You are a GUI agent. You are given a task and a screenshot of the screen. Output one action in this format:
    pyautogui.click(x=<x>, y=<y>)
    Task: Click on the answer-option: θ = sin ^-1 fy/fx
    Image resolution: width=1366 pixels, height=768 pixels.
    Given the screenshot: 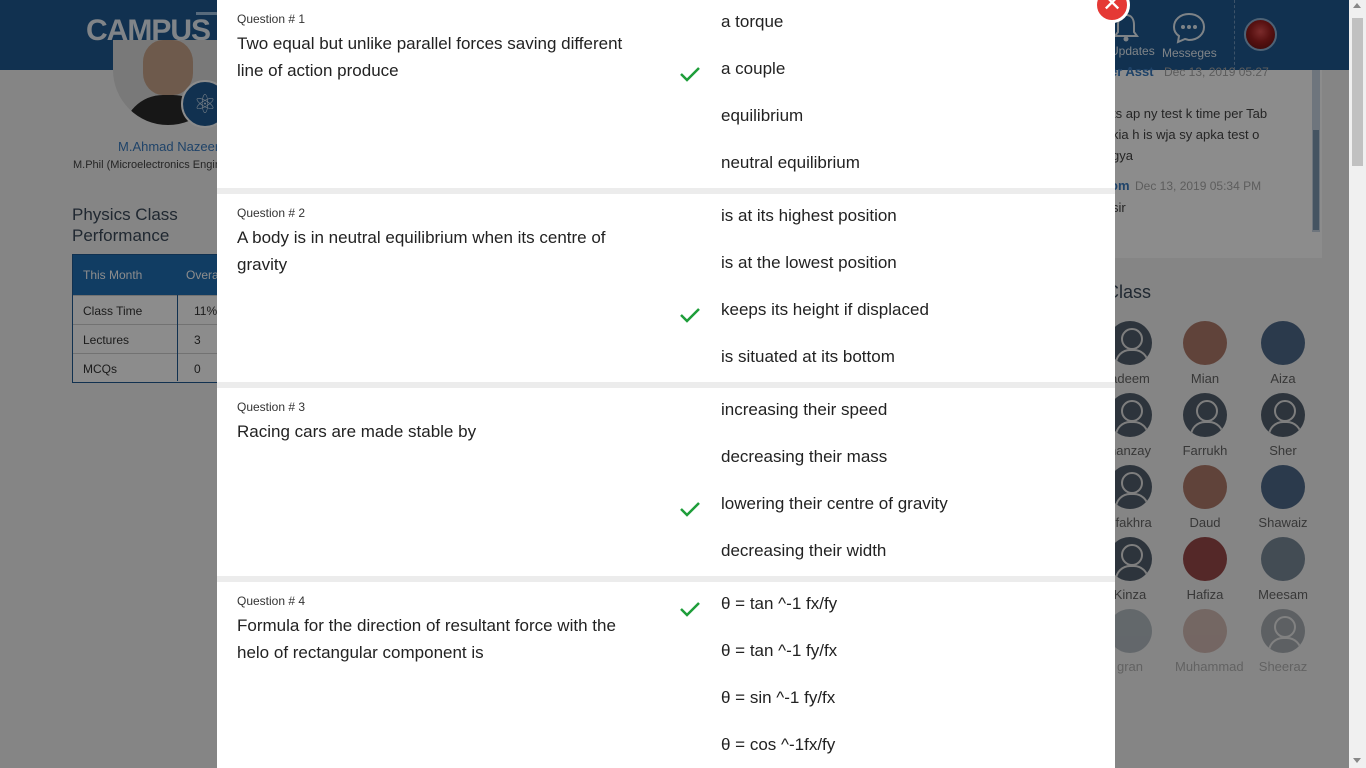 What is the action you would take?
    pyautogui.click(x=778, y=697)
    